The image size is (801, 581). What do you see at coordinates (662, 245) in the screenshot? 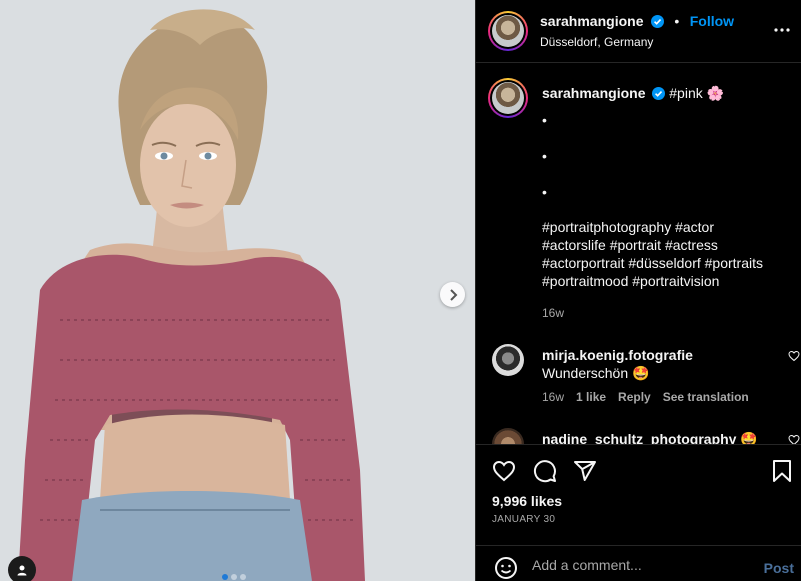
I see `hashtag-line: #actorslife #portrait #actress` at bounding box center [662, 245].